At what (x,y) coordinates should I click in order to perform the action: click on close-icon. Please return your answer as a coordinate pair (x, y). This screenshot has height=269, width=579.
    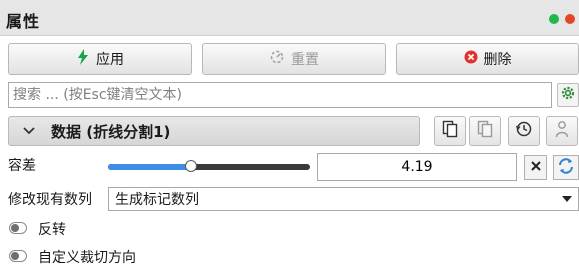
    Looking at the image, I should click on (536, 168).